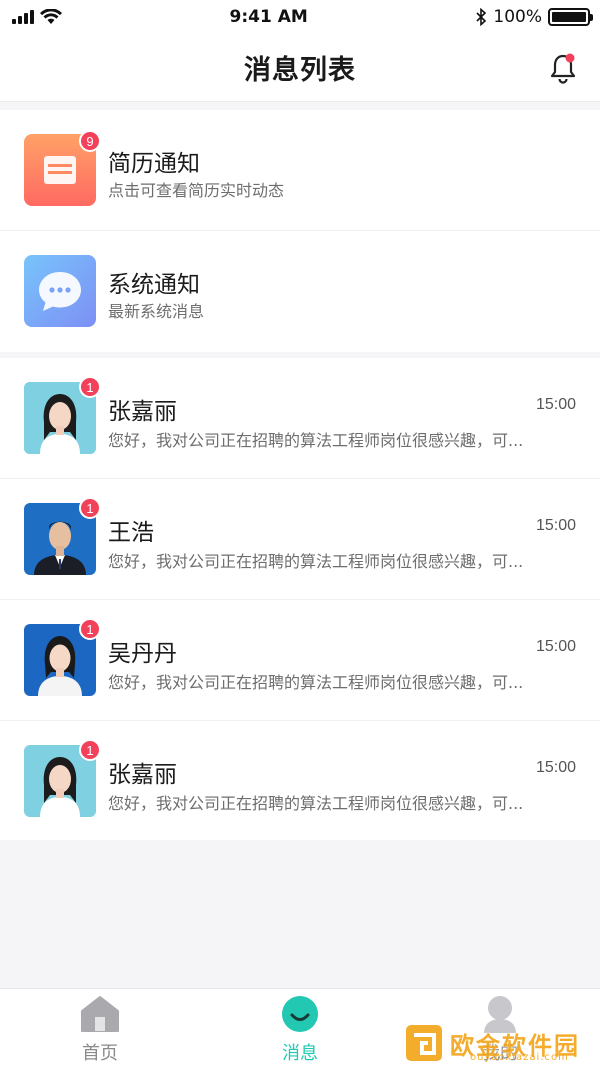  I want to click on contact-name: 王浩, so click(131, 533).